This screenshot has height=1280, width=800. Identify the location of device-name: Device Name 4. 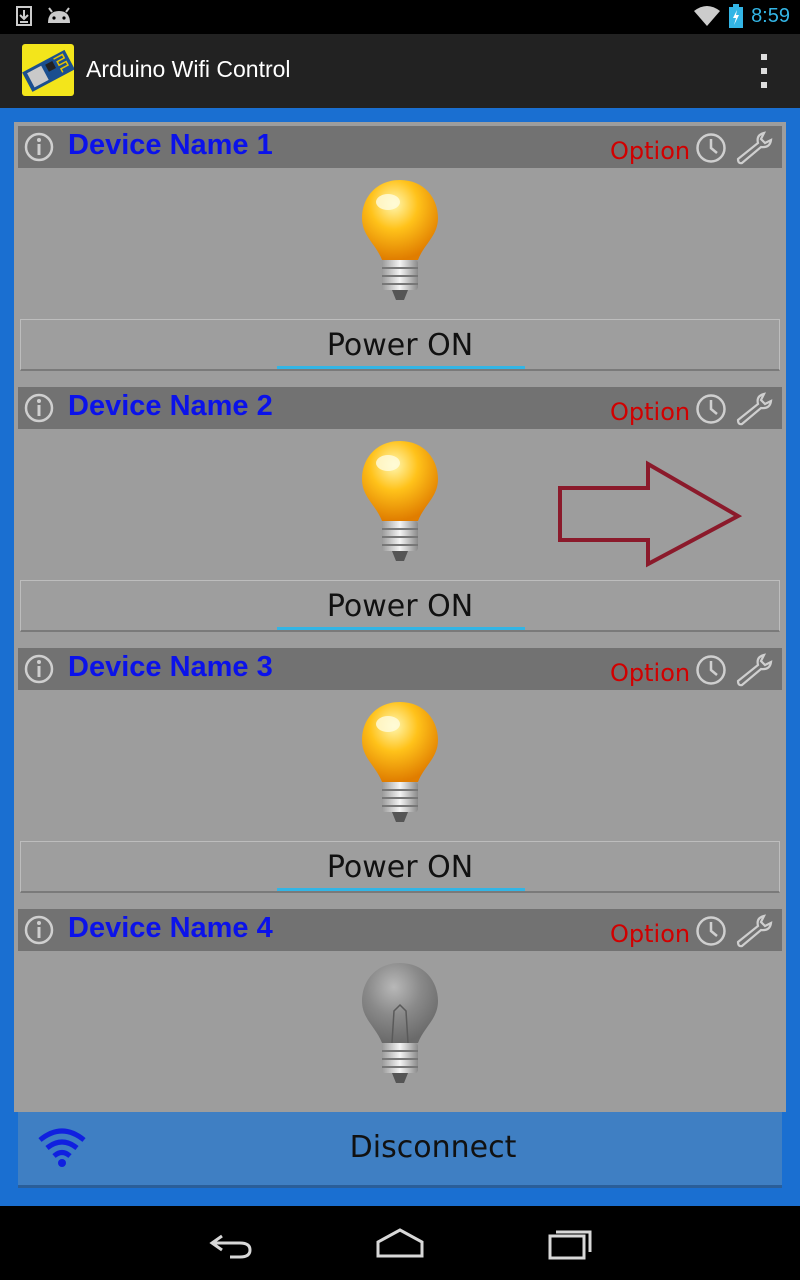
(170, 928).